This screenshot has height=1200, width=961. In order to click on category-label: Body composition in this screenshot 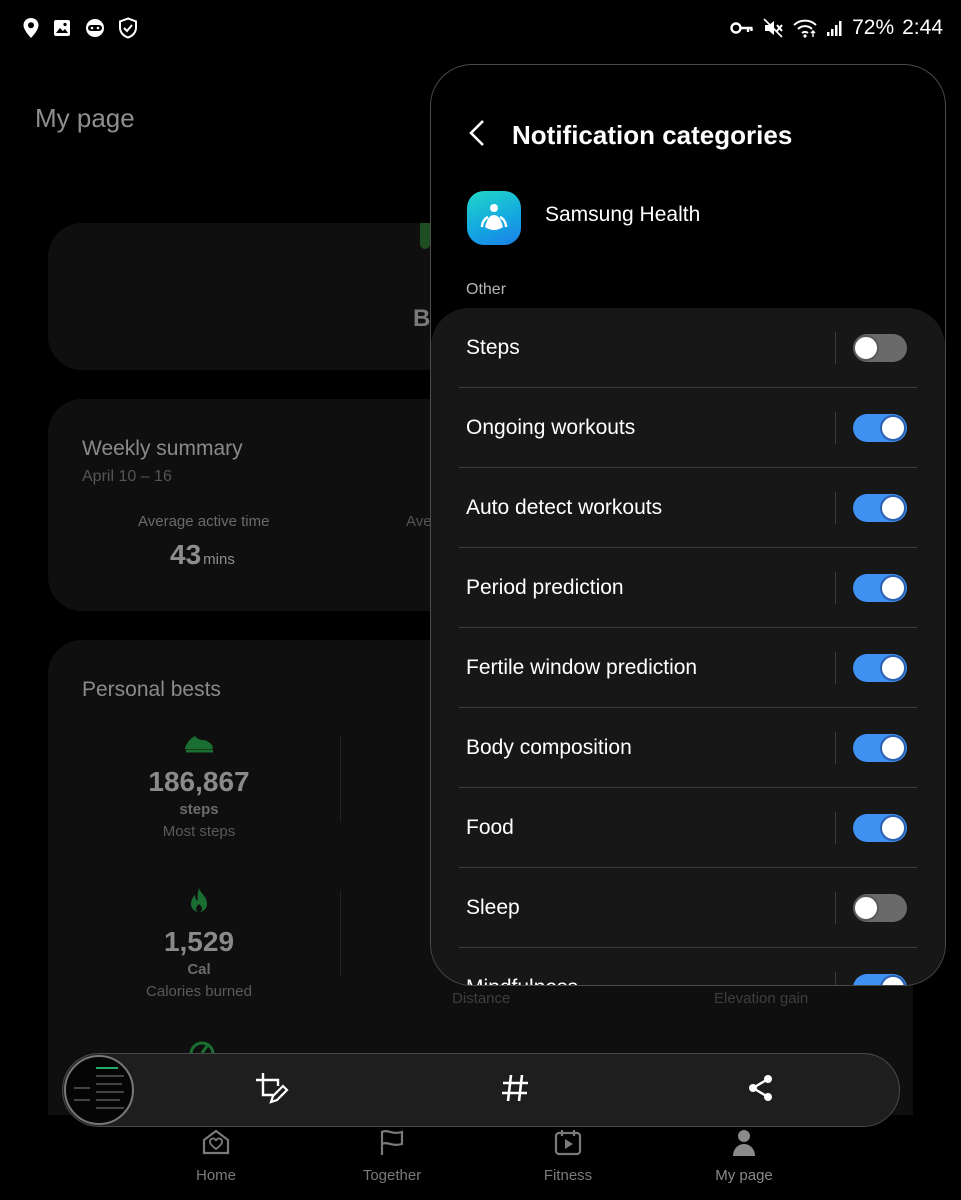, I will do `click(549, 747)`.